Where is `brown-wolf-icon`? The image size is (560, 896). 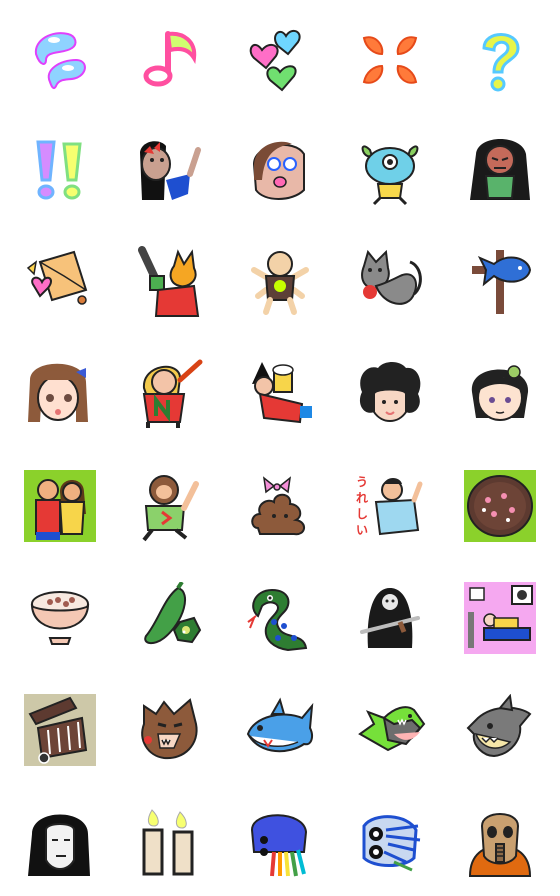 brown-wolf-icon is located at coordinates (170, 730).